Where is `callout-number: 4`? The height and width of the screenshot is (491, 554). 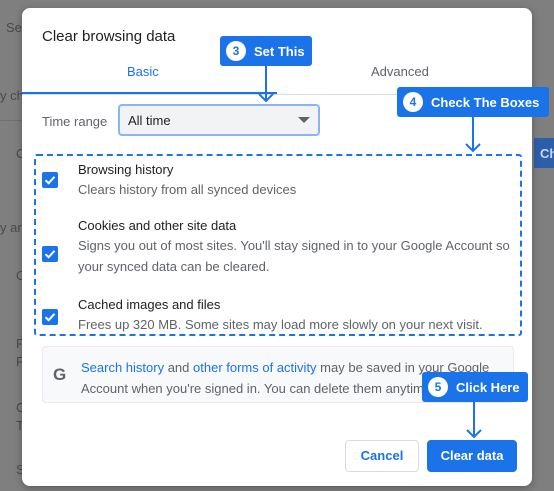
callout-number: 4 is located at coordinates (413, 102).